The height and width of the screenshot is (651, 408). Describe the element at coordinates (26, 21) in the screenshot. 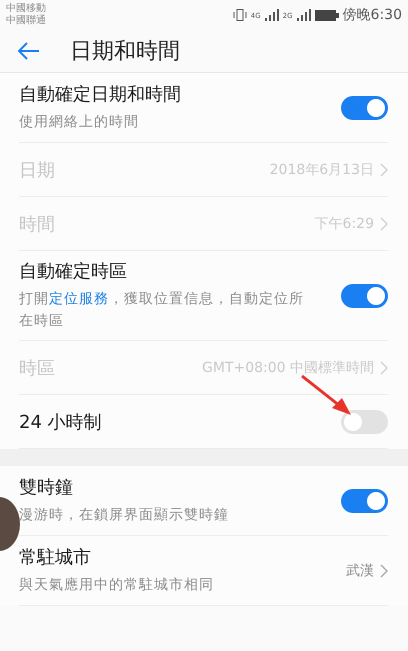

I see `carrier-name: 中國聯通` at that location.